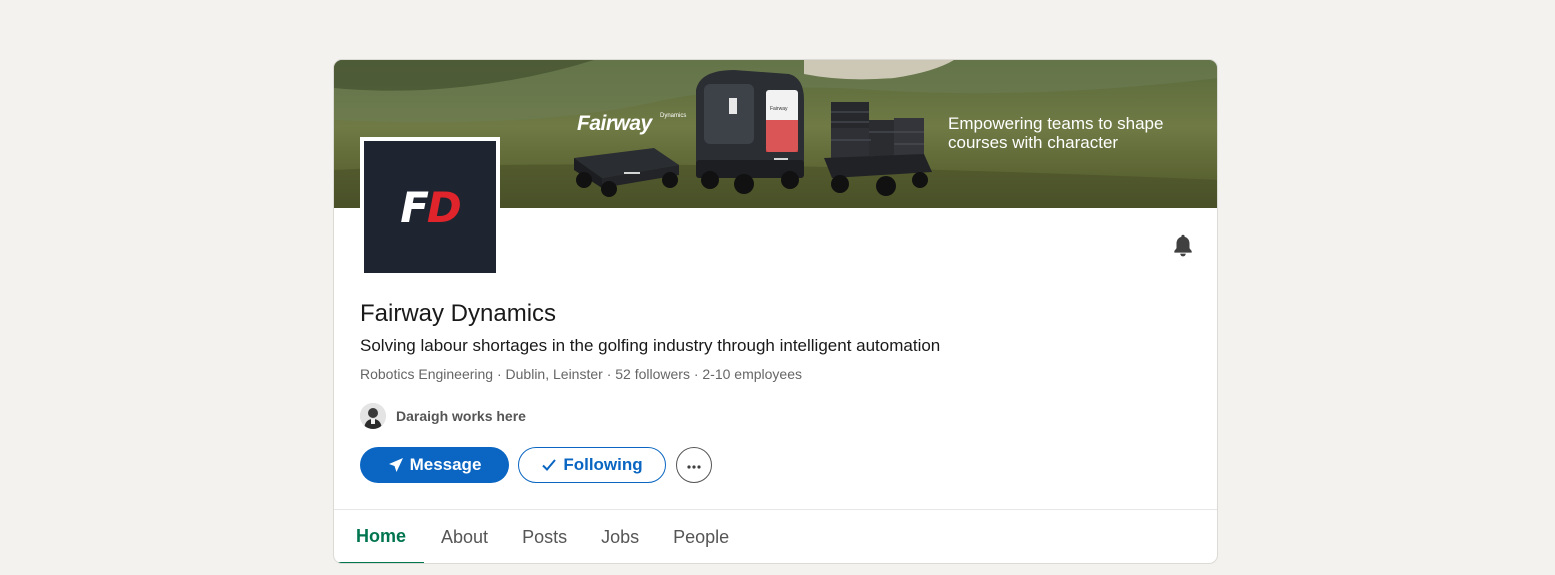  What do you see at coordinates (1183, 245) in the screenshot?
I see `bell-icon` at bounding box center [1183, 245].